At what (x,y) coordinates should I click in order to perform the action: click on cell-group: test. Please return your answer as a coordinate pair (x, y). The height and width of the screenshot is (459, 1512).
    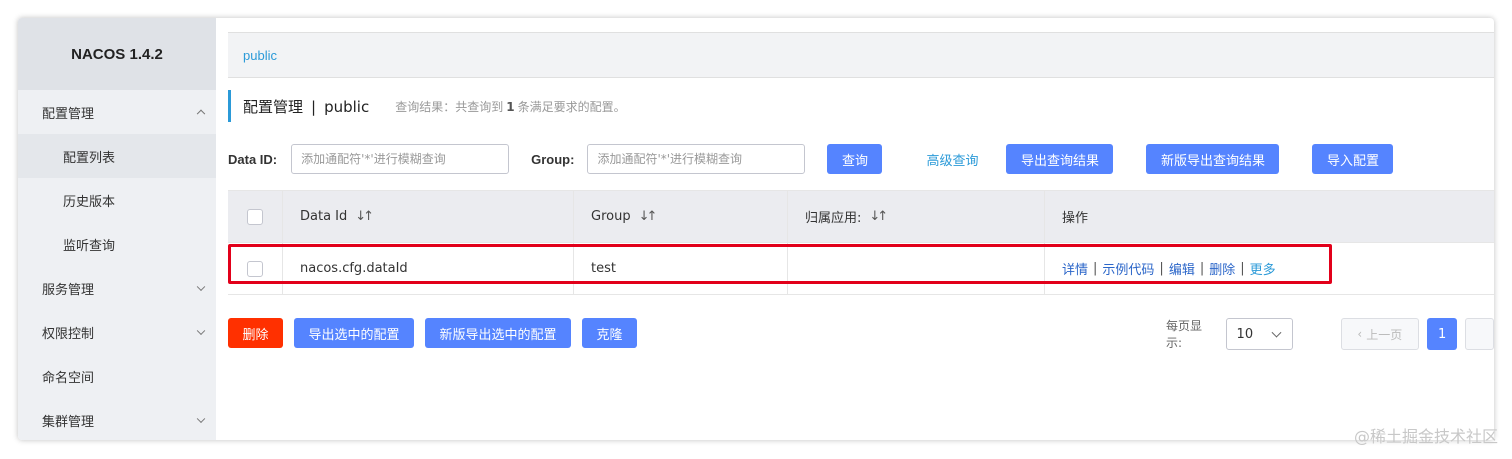
    Looking at the image, I should click on (681, 268).